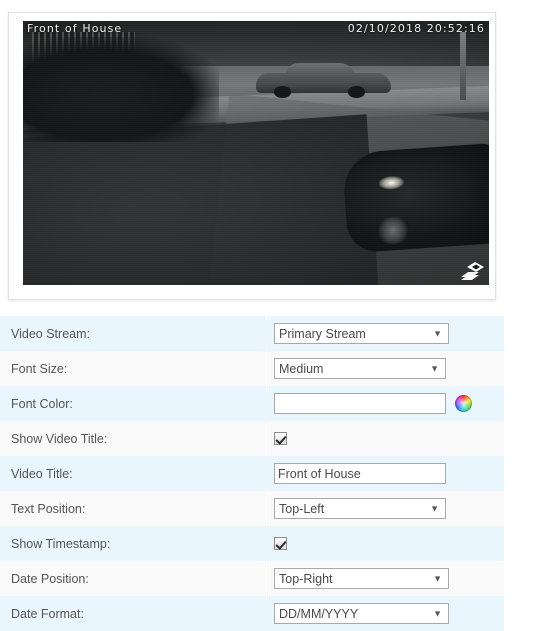  Describe the element at coordinates (324, 80) in the screenshot. I see `scene-parked-sedan` at that location.